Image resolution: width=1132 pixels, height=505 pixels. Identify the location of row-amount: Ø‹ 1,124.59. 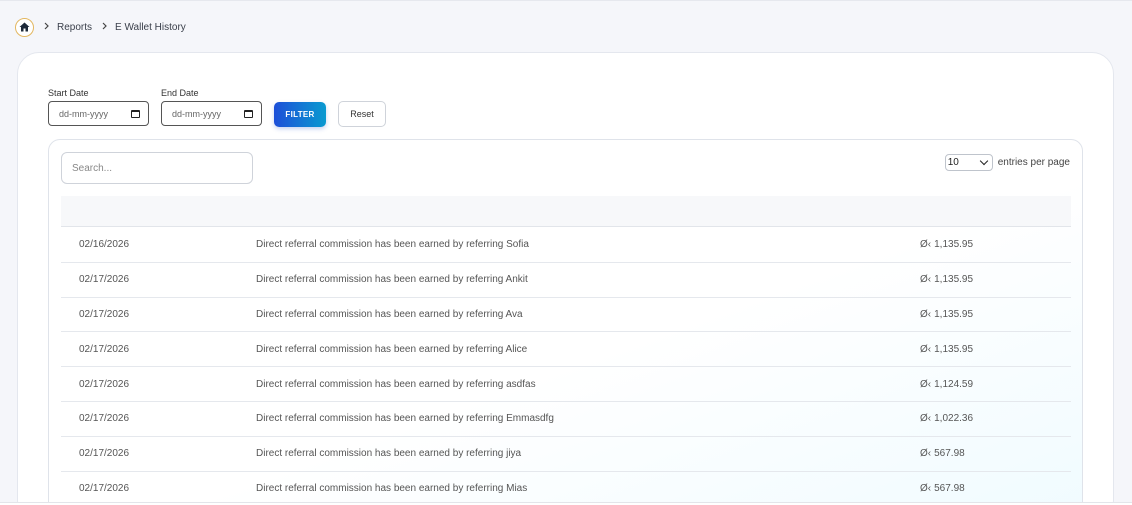
(946, 384).